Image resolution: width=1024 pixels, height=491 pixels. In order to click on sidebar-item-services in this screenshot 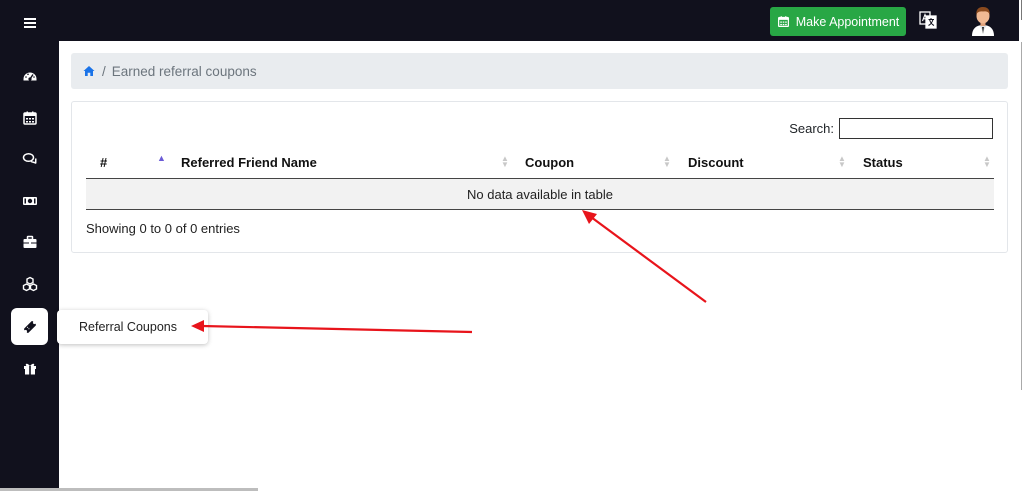, I will do `click(29, 241)`.